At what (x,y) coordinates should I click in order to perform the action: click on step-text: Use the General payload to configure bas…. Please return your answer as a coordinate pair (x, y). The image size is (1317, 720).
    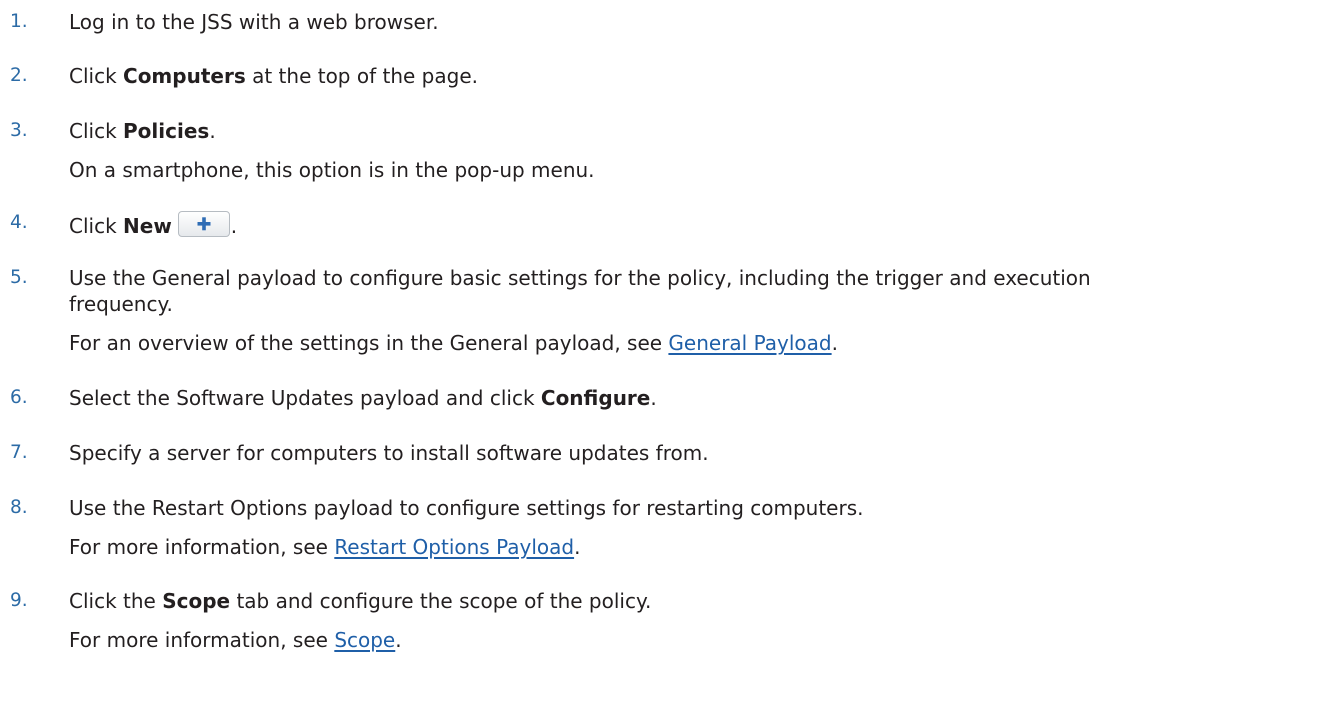
    Looking at the image, I should click on (580, 278).